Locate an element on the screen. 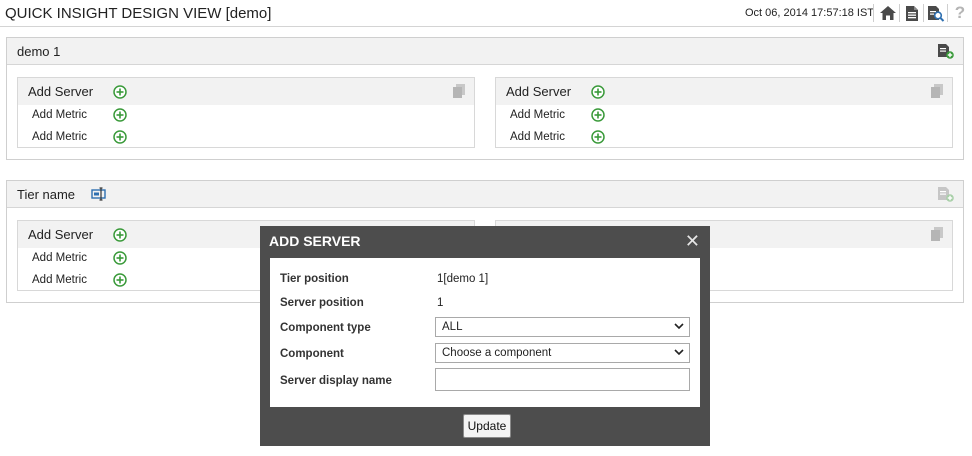 This screenshot has width=972, height=456. component-label: Component is located at coordinates (312, 354).